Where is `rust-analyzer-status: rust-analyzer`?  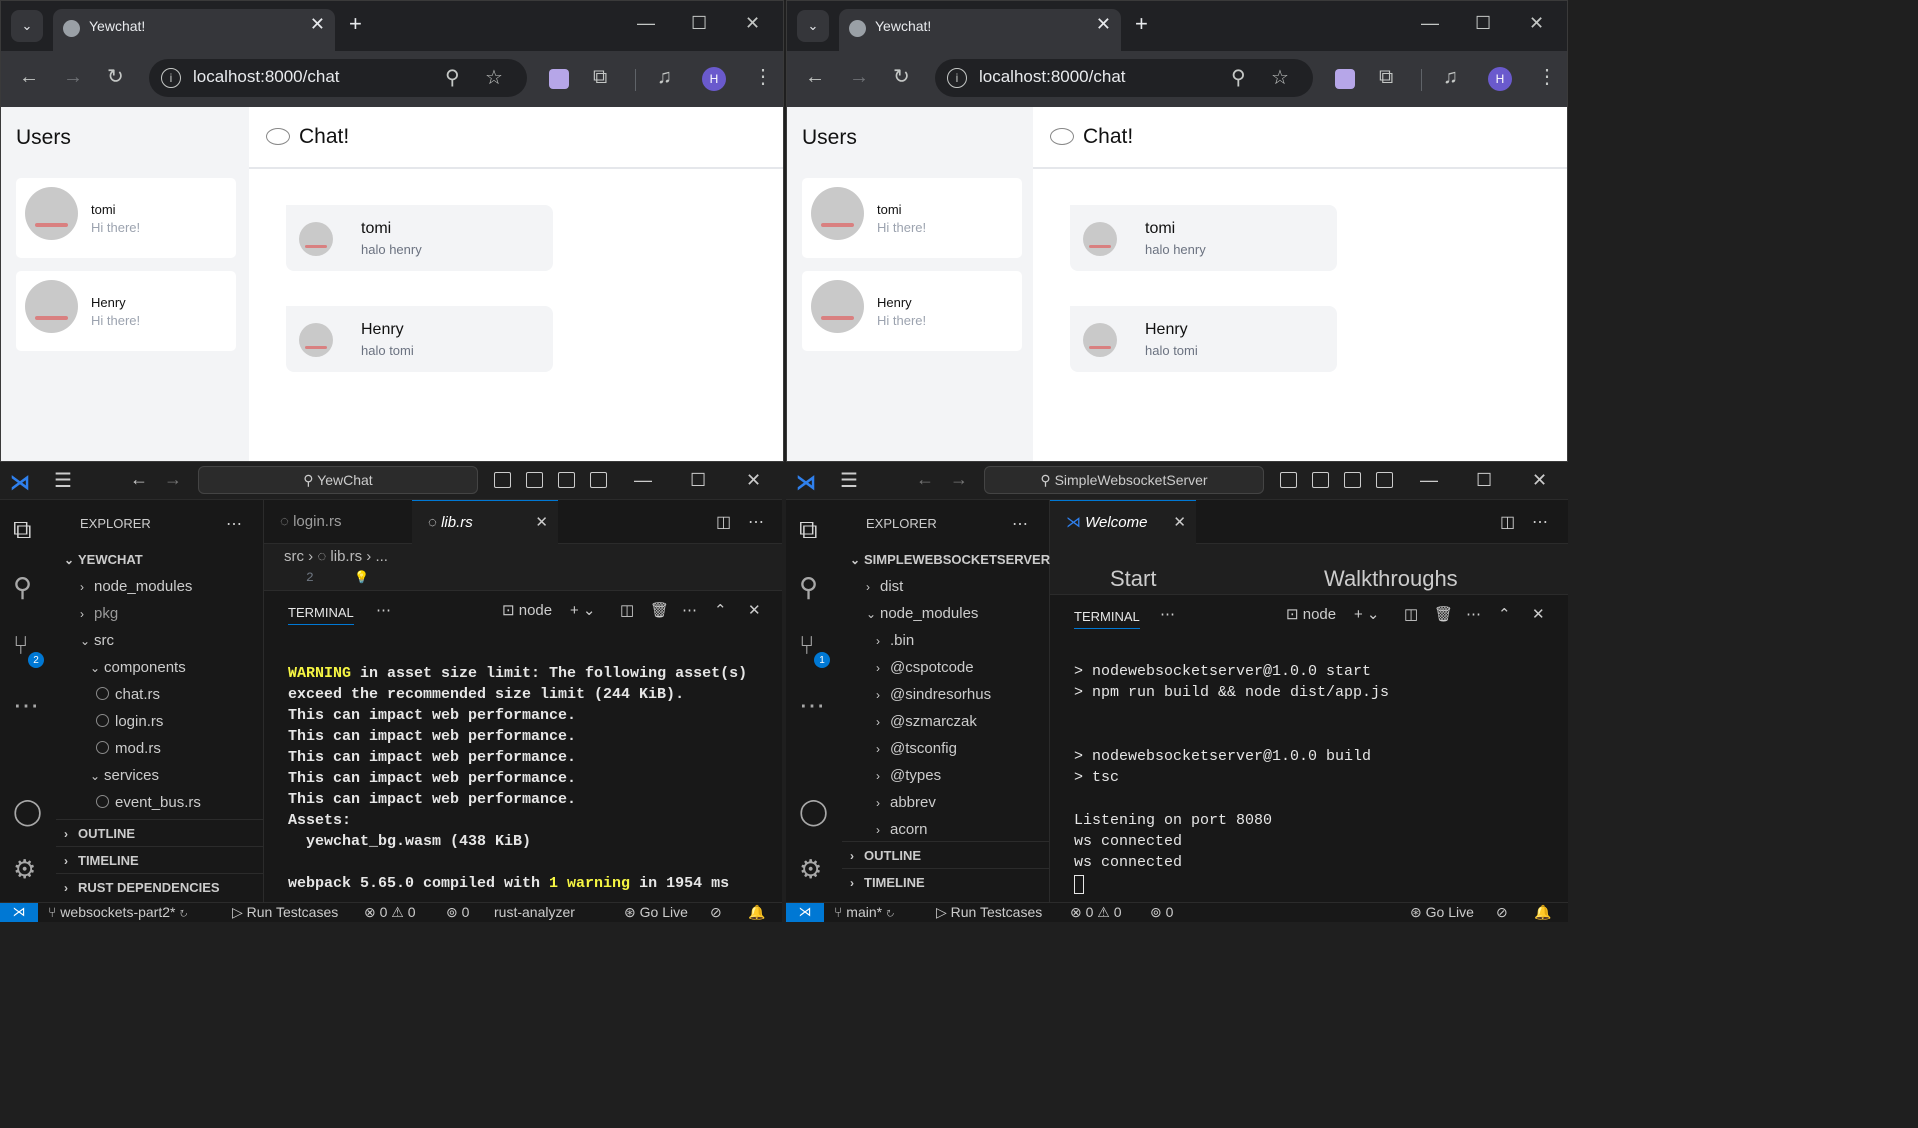
rust-analyzer-status: rust-analyzer is located at coordinates (534, 912).